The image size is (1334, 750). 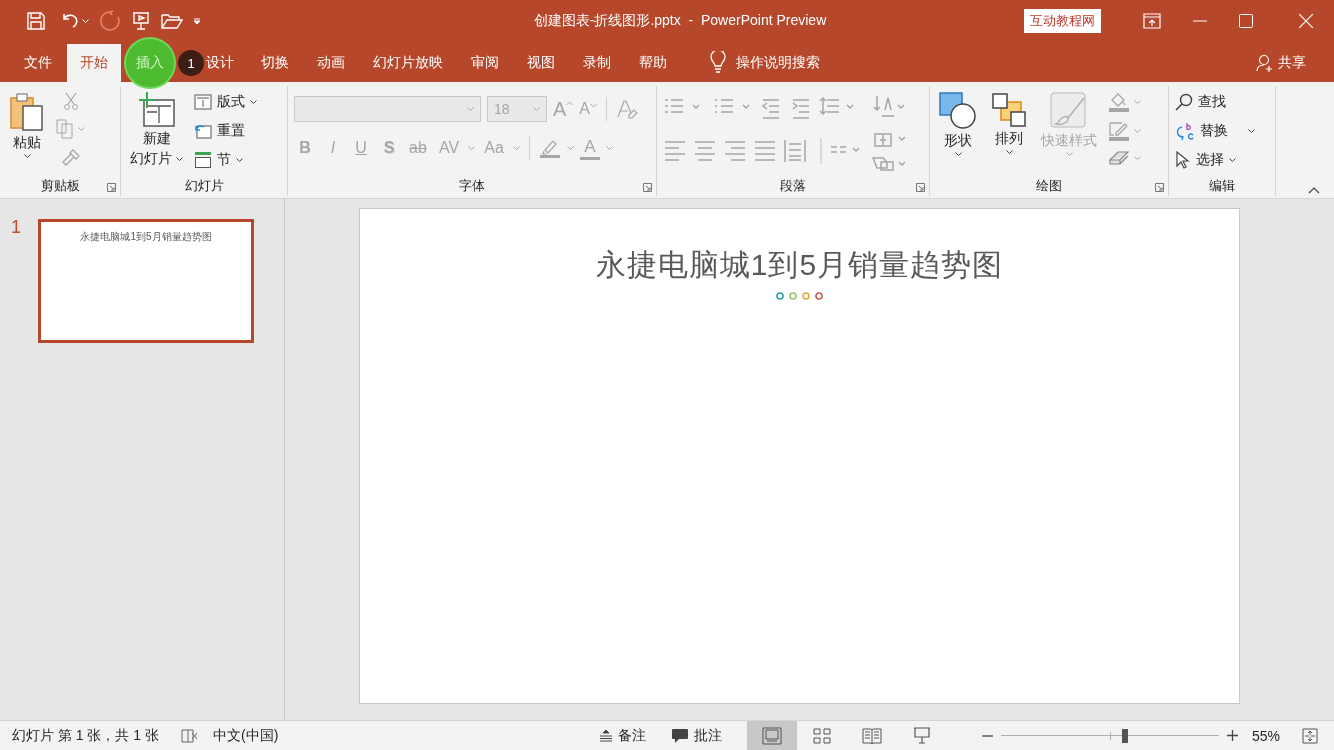 I want to click on undo-icon, so click(x=70, y=21).